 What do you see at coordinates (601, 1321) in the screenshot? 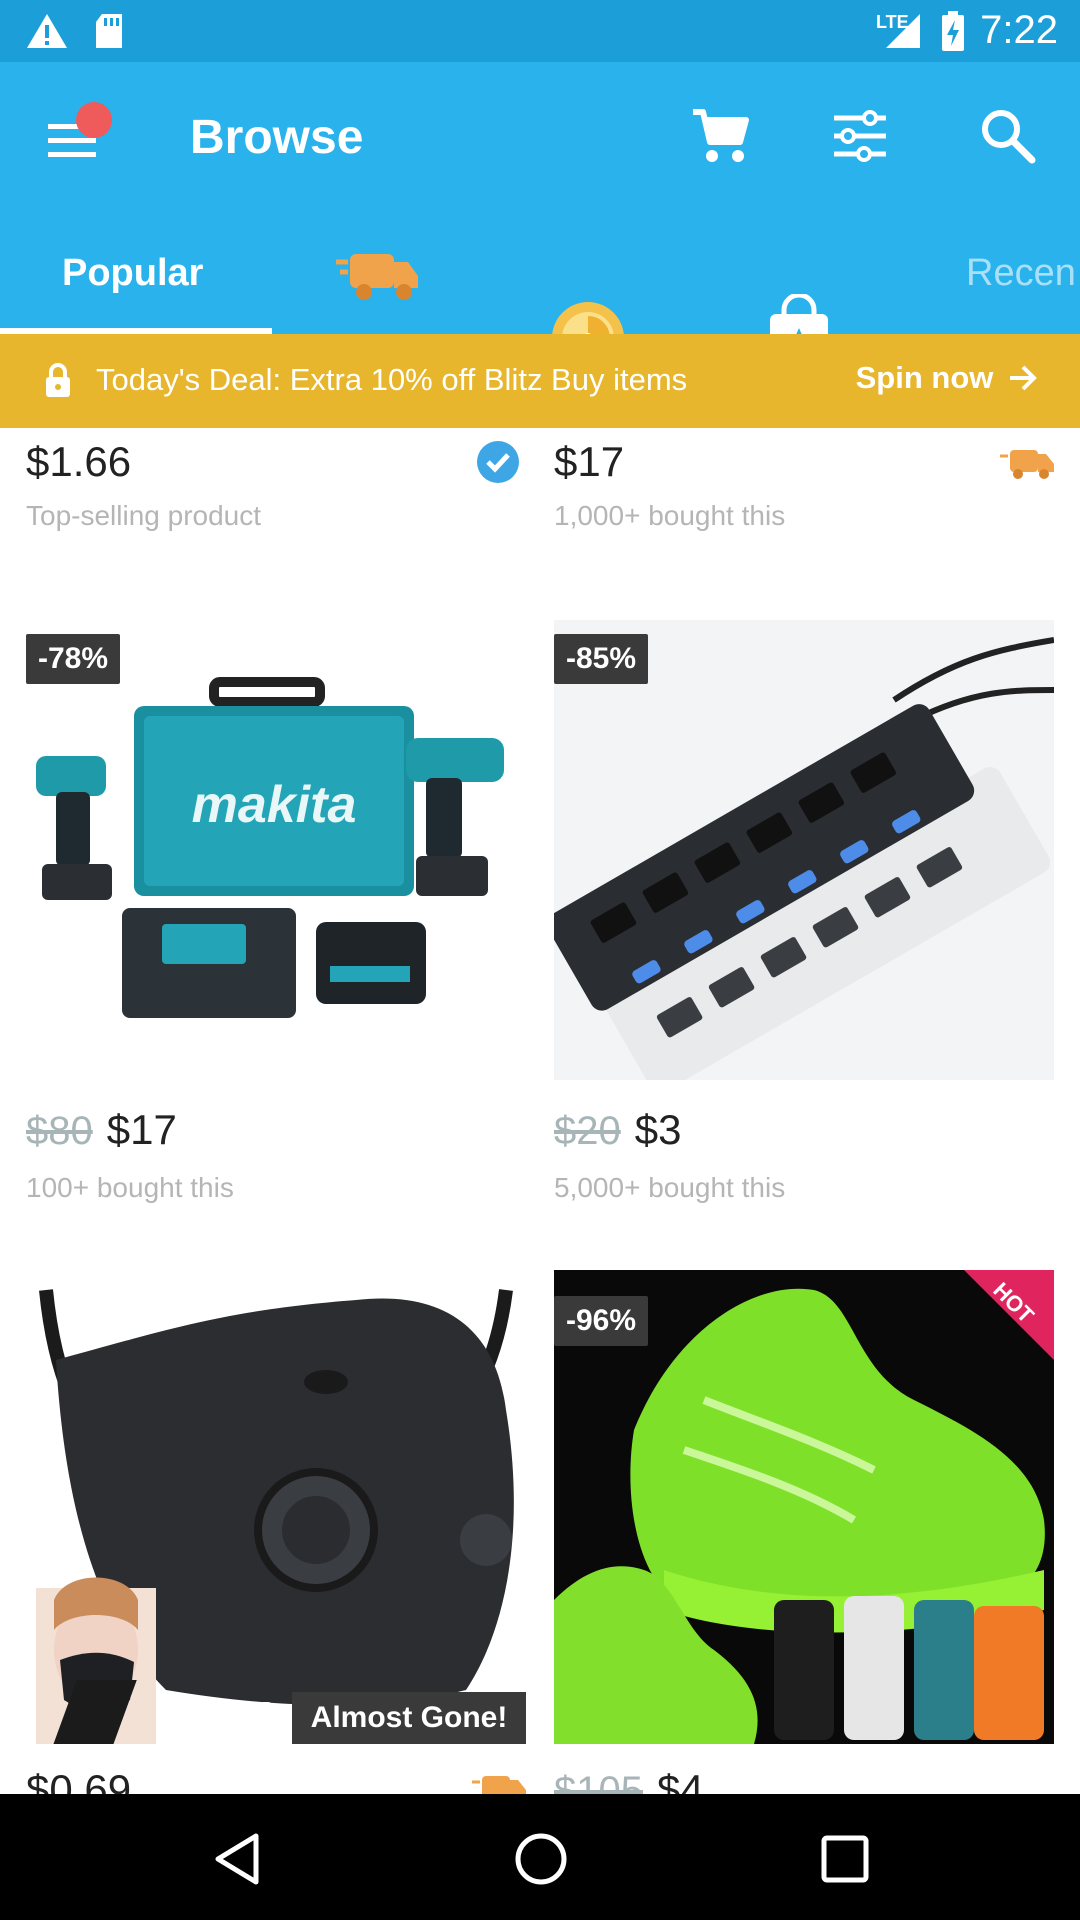
I see `discount-badge: -96%` at bounding box center [601, 1321].